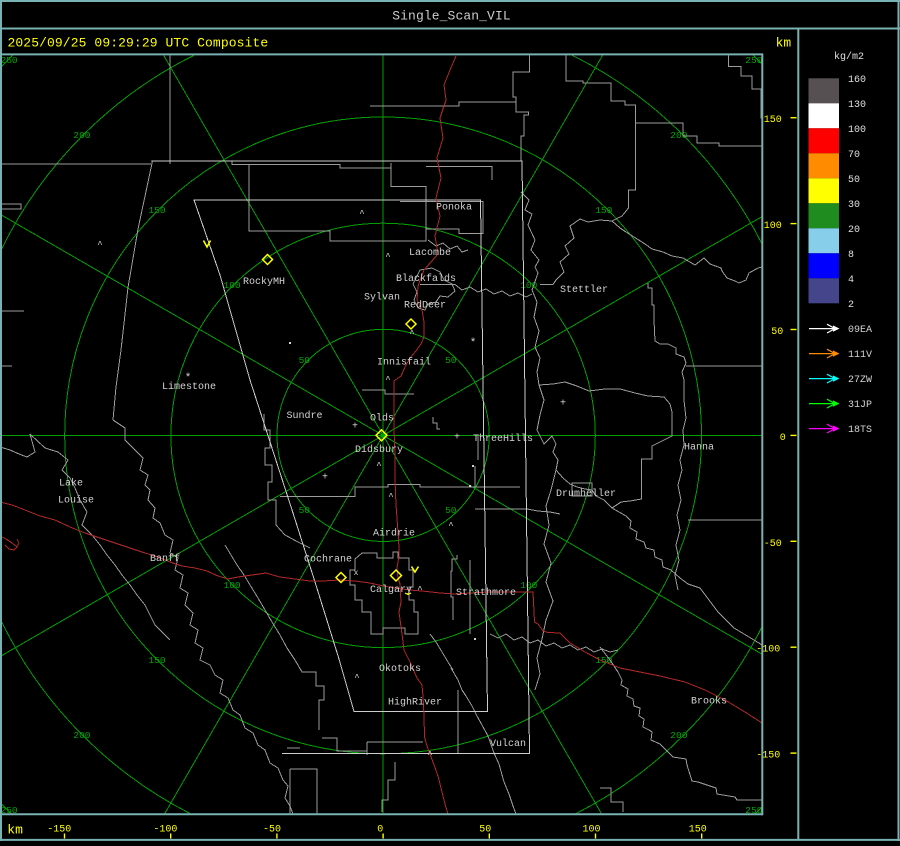 Image resolution: width=900 pixels, height=846 pixels. What do you see at coordinates (71, 484) in the screenshot?
I see `svg-text: Lake` at bounding box center [71, 484].